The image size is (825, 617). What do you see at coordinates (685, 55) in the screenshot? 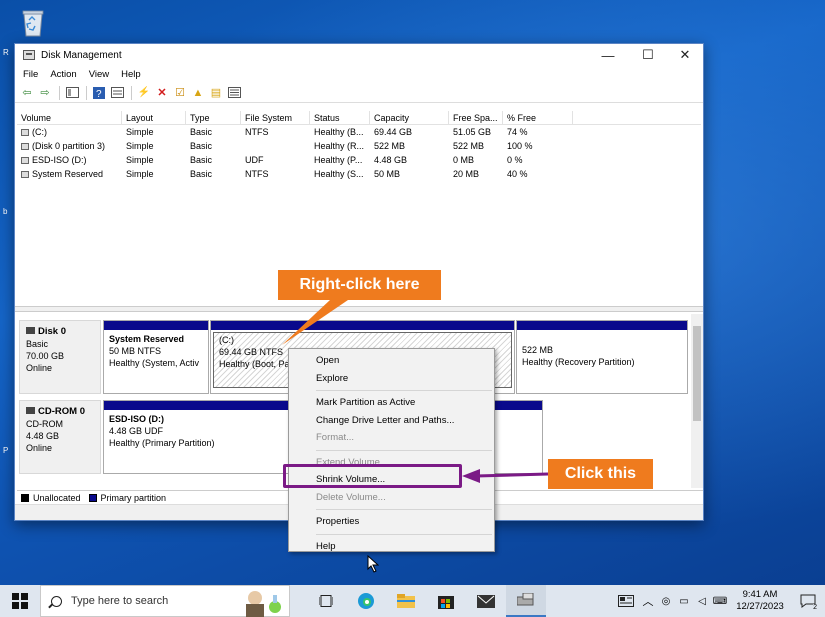
I see `close-button: ✕` at bounding box center [685, 55].